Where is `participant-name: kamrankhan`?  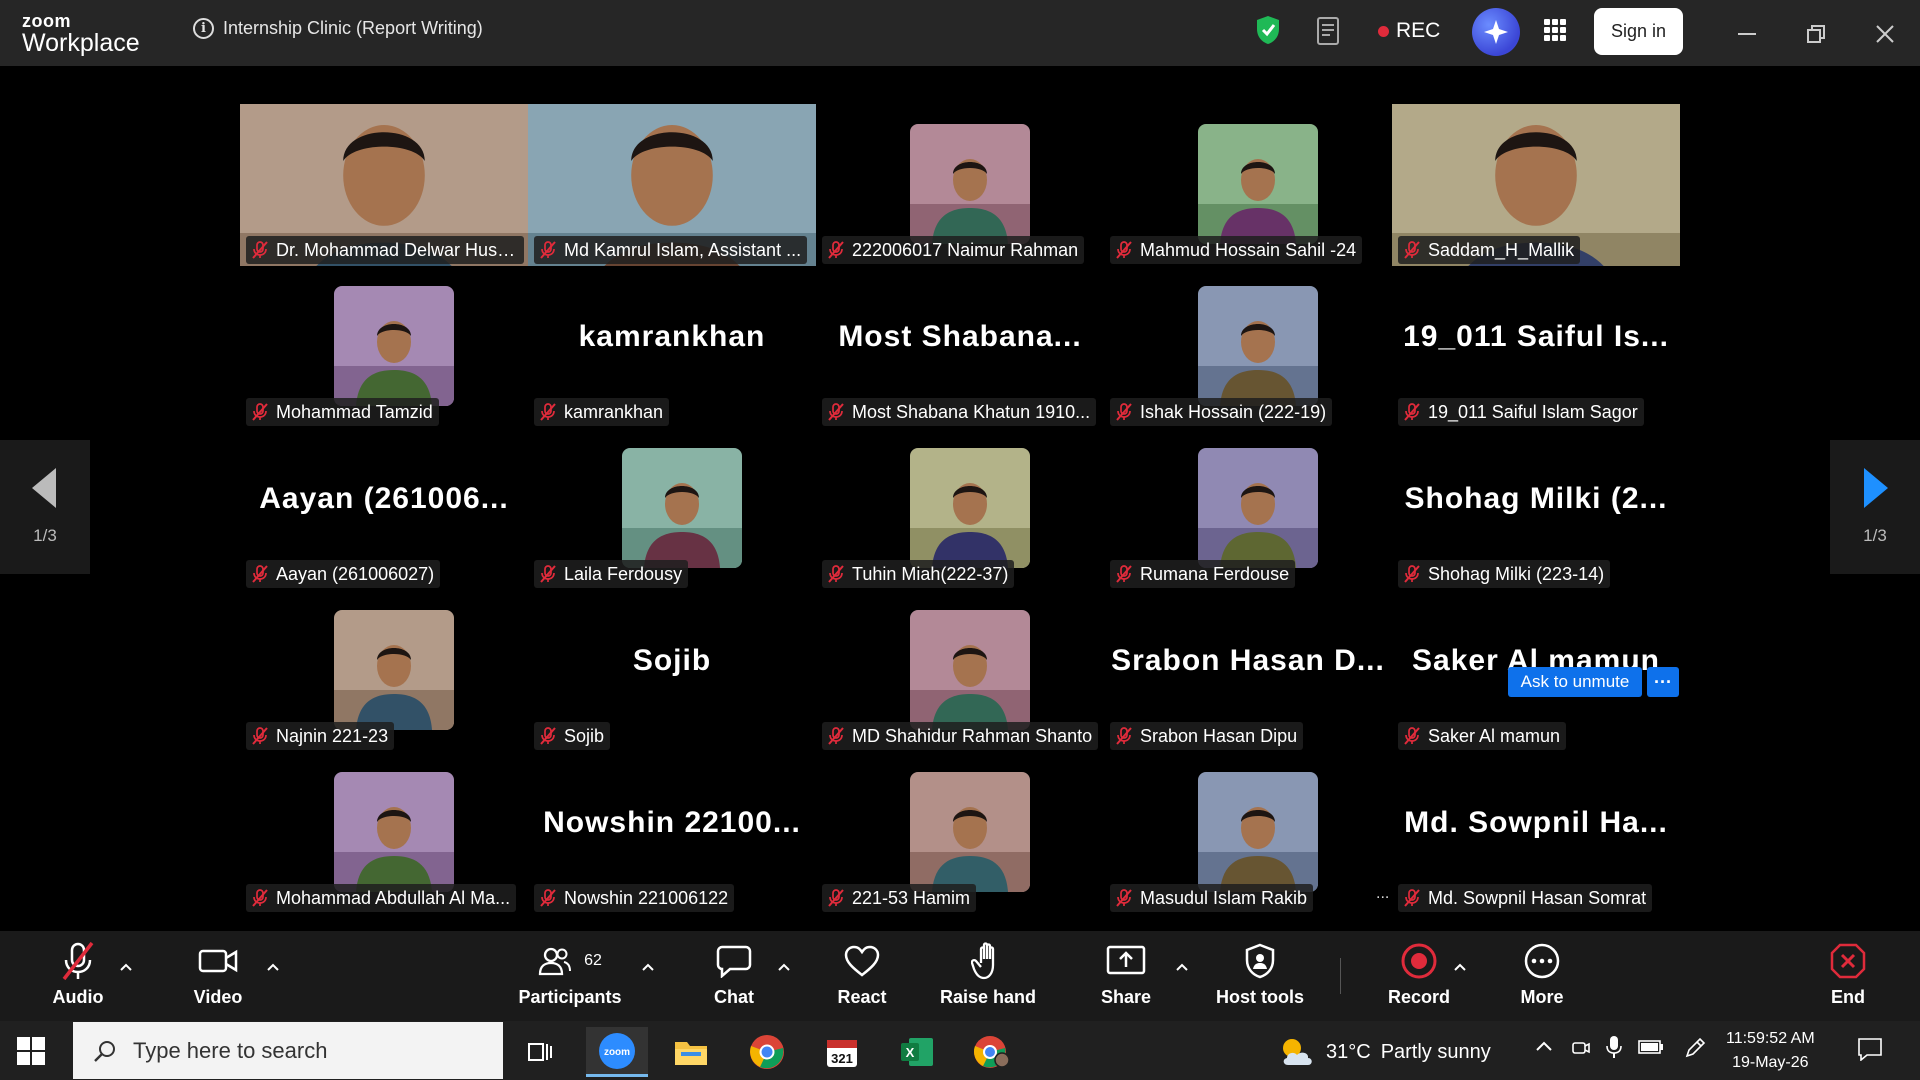 participant-name: kamrankhan is located at coordinates (614, 411).